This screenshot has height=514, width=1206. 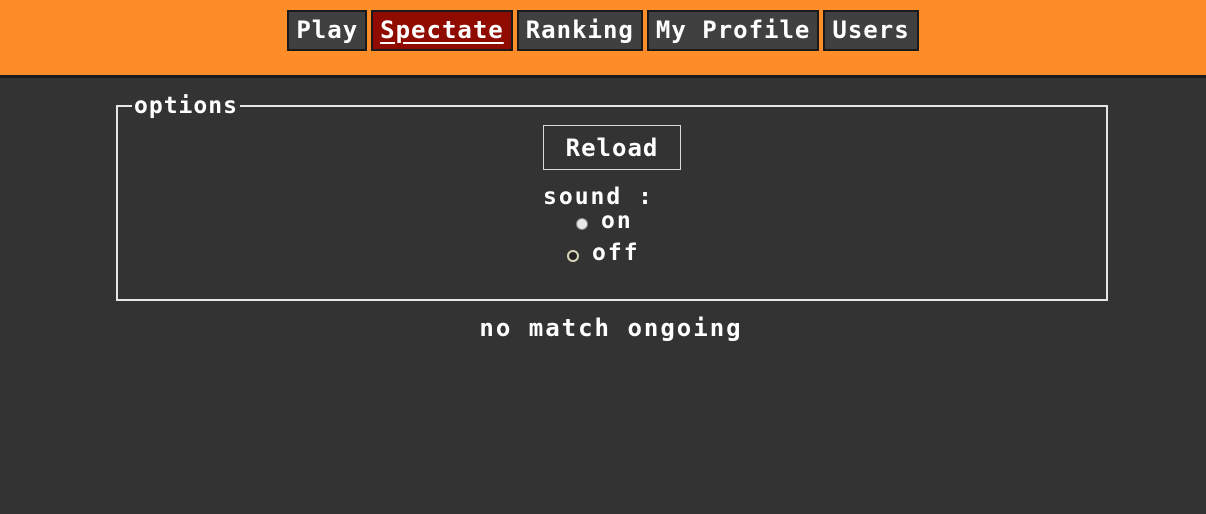 I want to click on nav-play-button: Play, so click(x=327, y=30).